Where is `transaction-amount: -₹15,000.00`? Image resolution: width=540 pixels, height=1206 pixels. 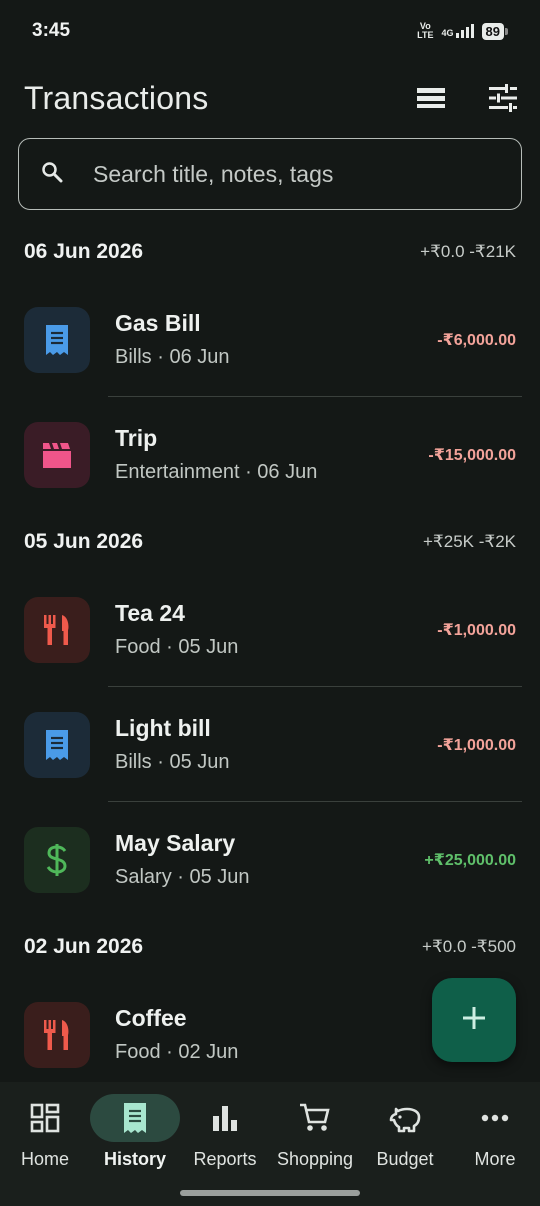 transaction-amount: -₹15,000.00 is located at coordinates (472, 455).